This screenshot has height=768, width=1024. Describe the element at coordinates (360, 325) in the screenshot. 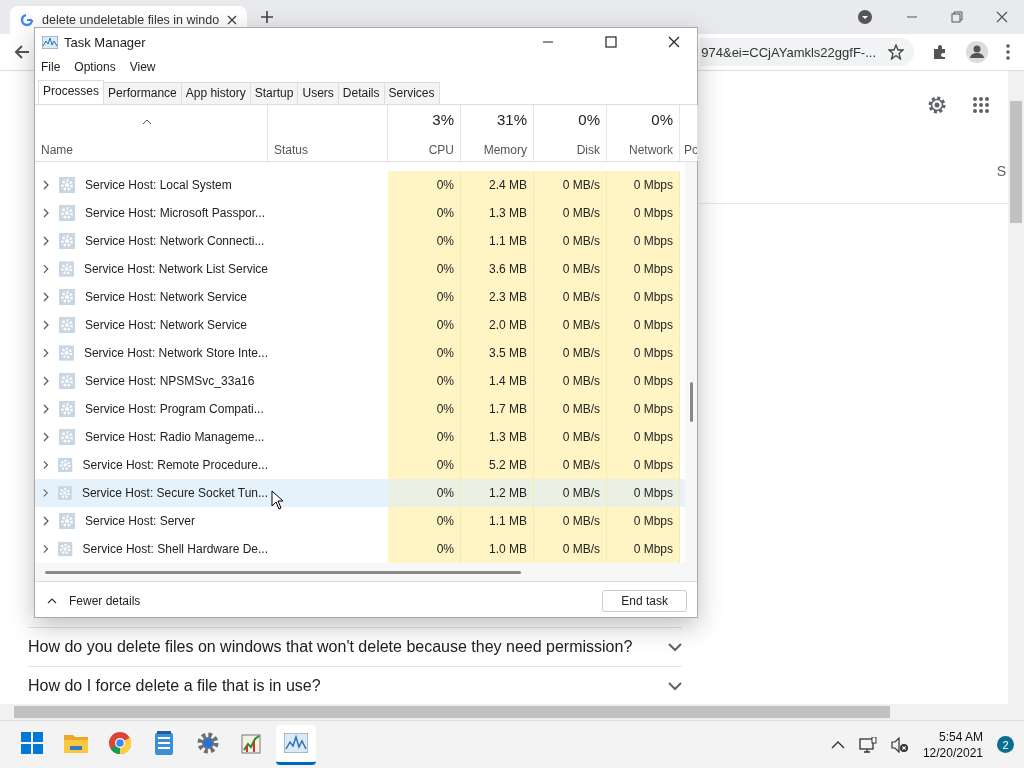

I see `process-row: Service Host: Network Service 0% 2.0 MB 0 MB/s 0 Mbps` at that location.